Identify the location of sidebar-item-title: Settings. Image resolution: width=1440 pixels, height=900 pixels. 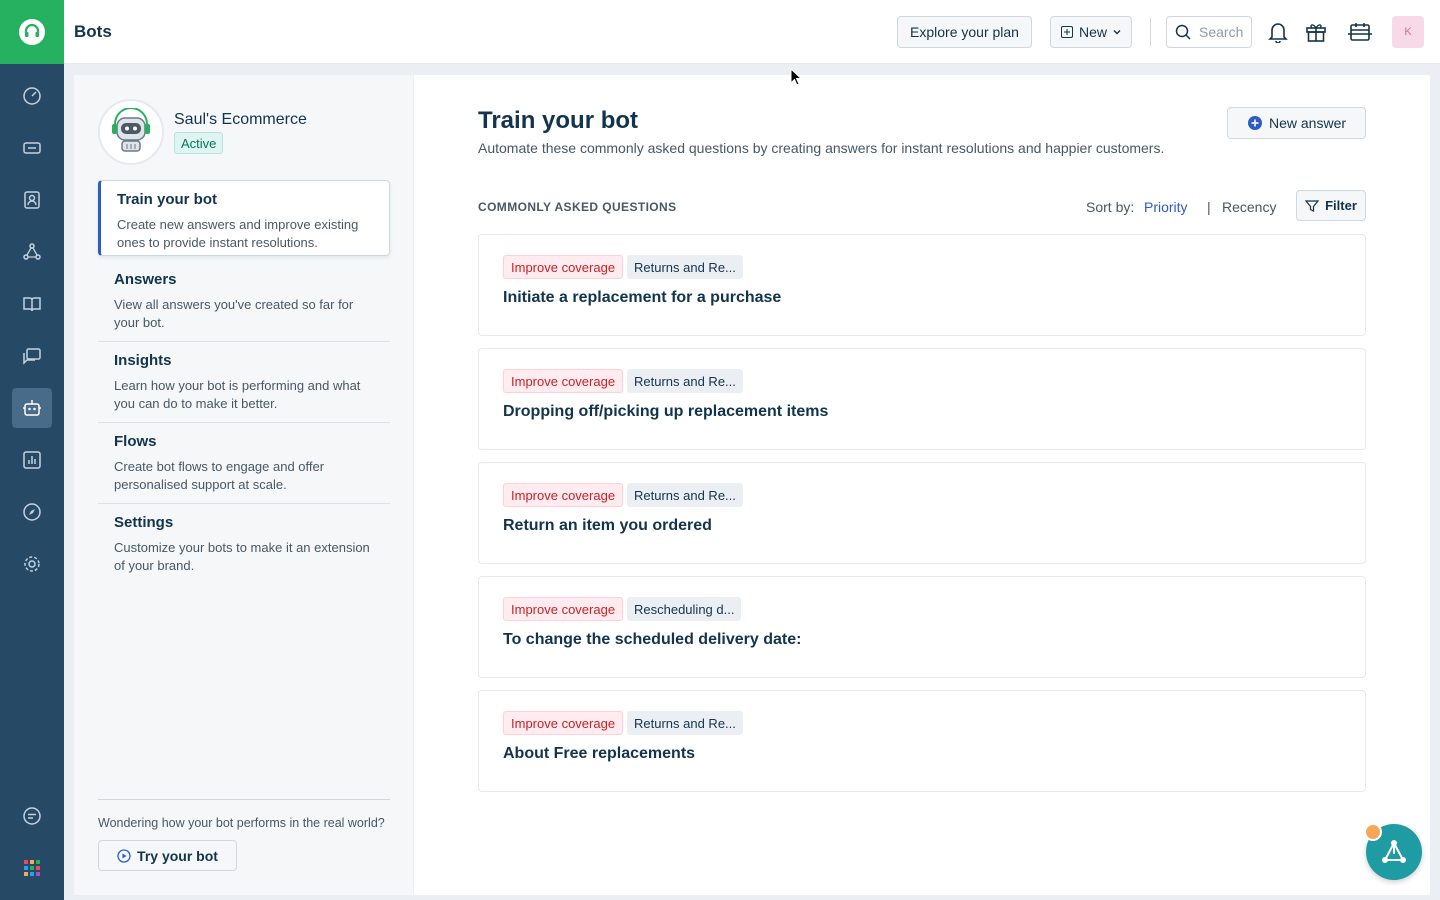
(144, 522).